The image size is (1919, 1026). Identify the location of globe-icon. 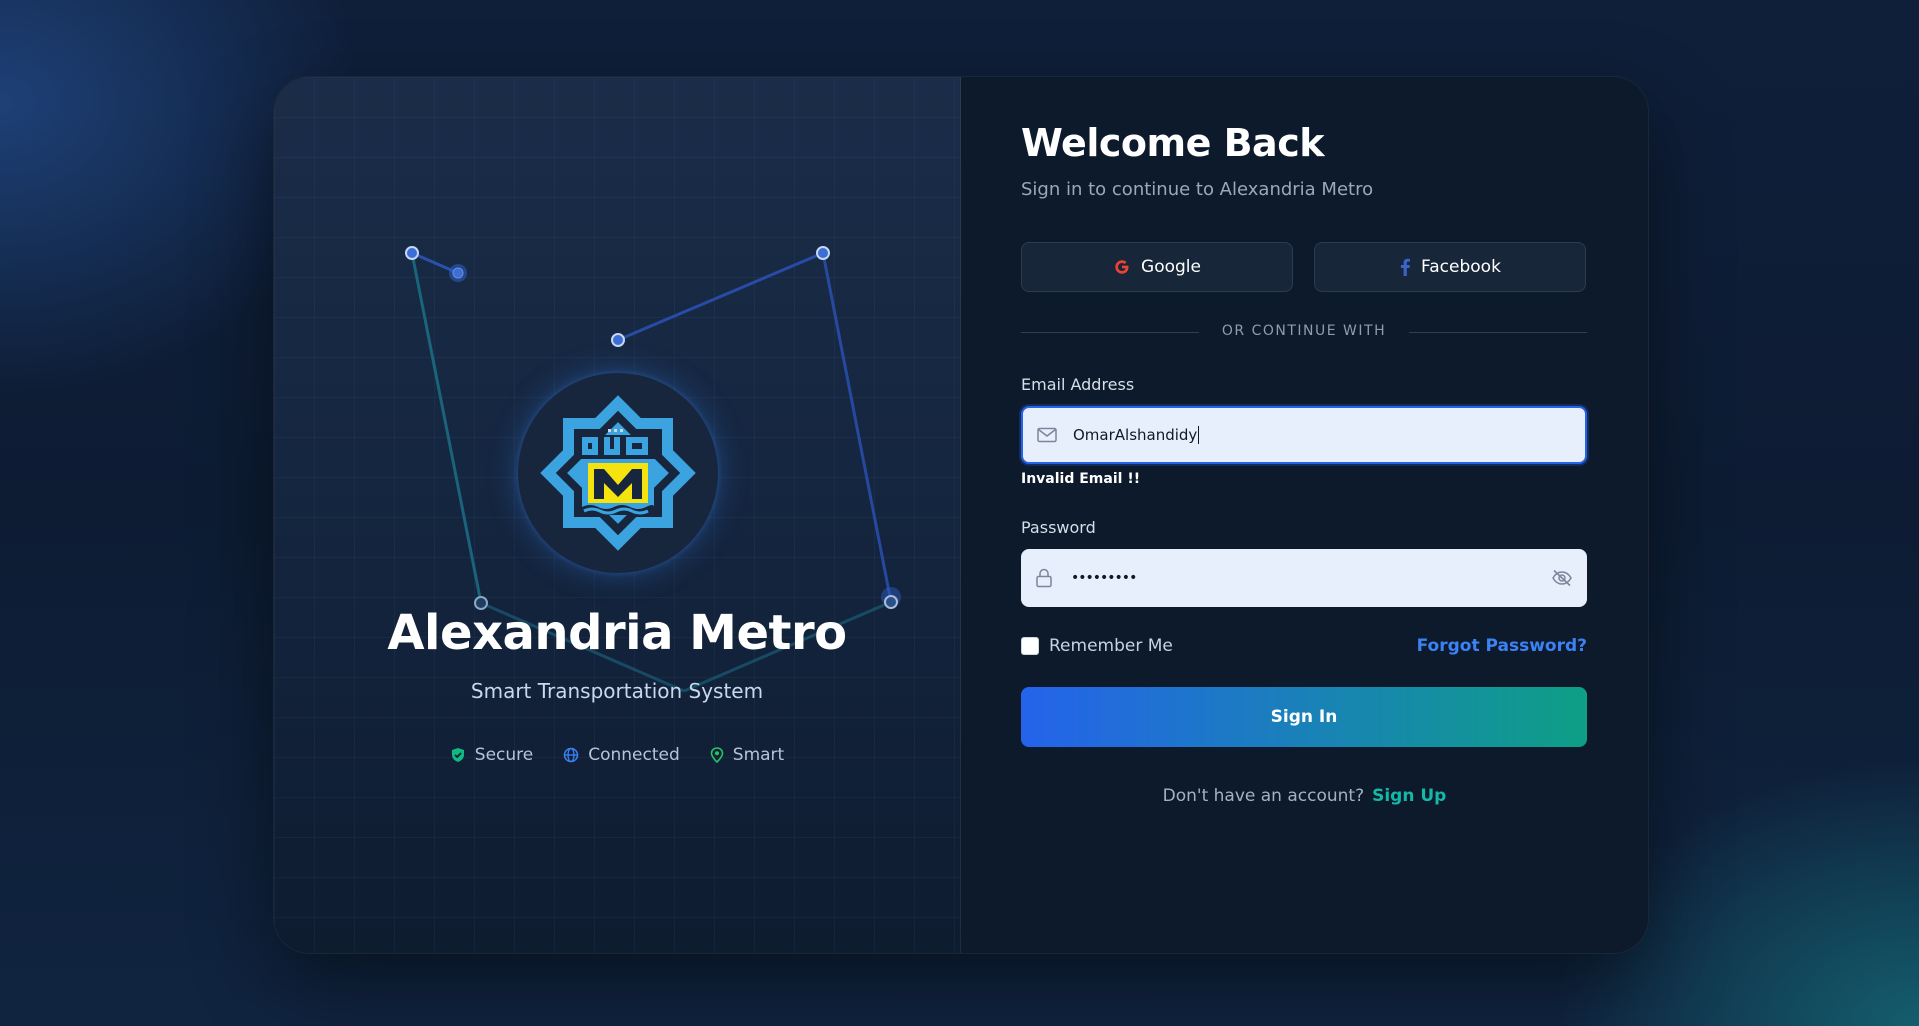
(571, 755).